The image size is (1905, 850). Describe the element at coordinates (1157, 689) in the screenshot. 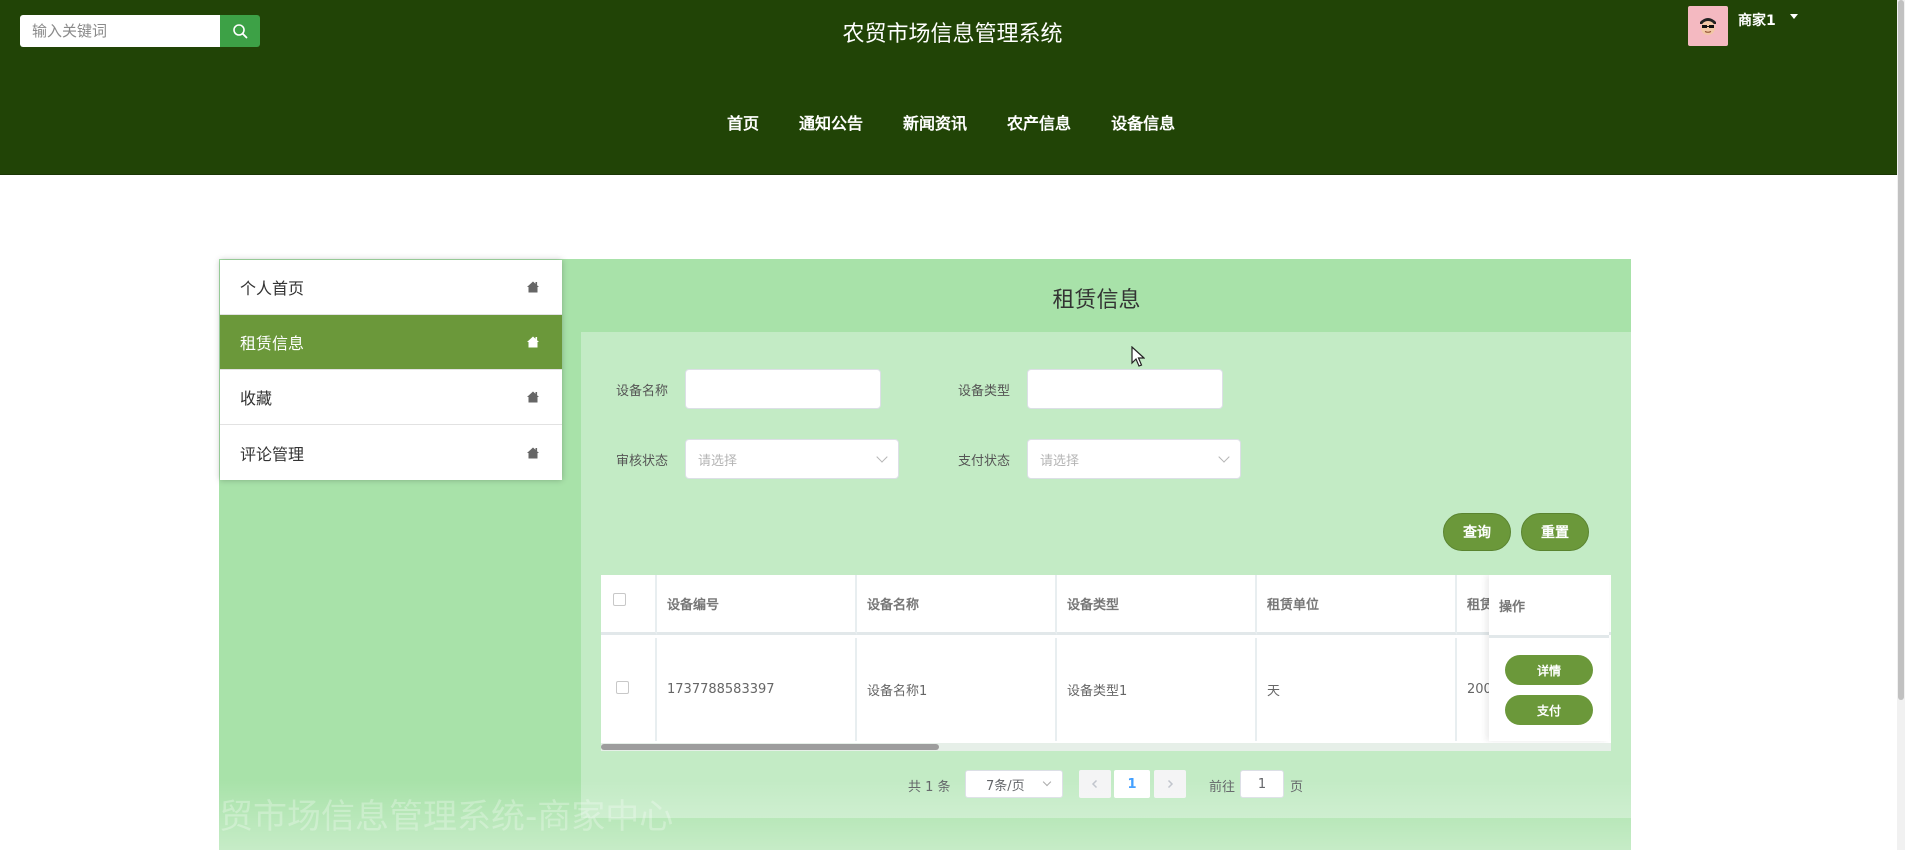

I see `cell-type: 设备类型1` at that location.